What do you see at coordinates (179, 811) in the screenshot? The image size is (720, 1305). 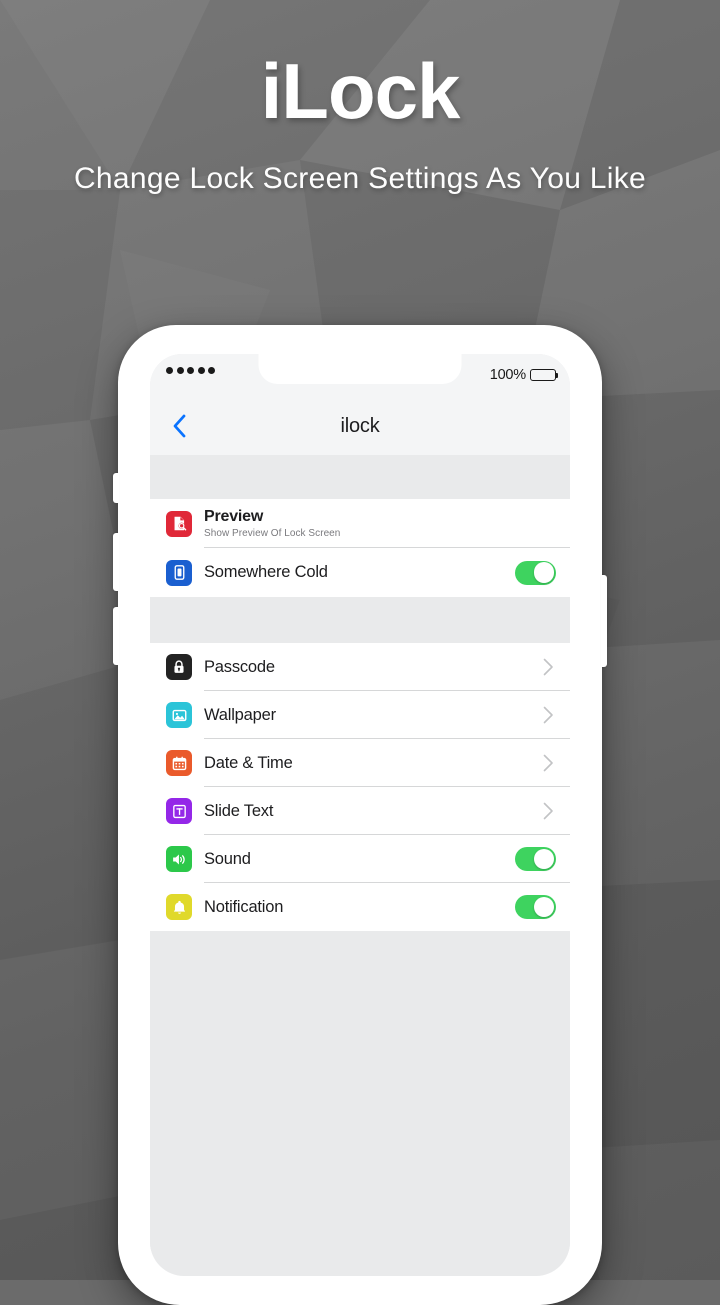 I see `text-icon` at bounding box center [179, 811].